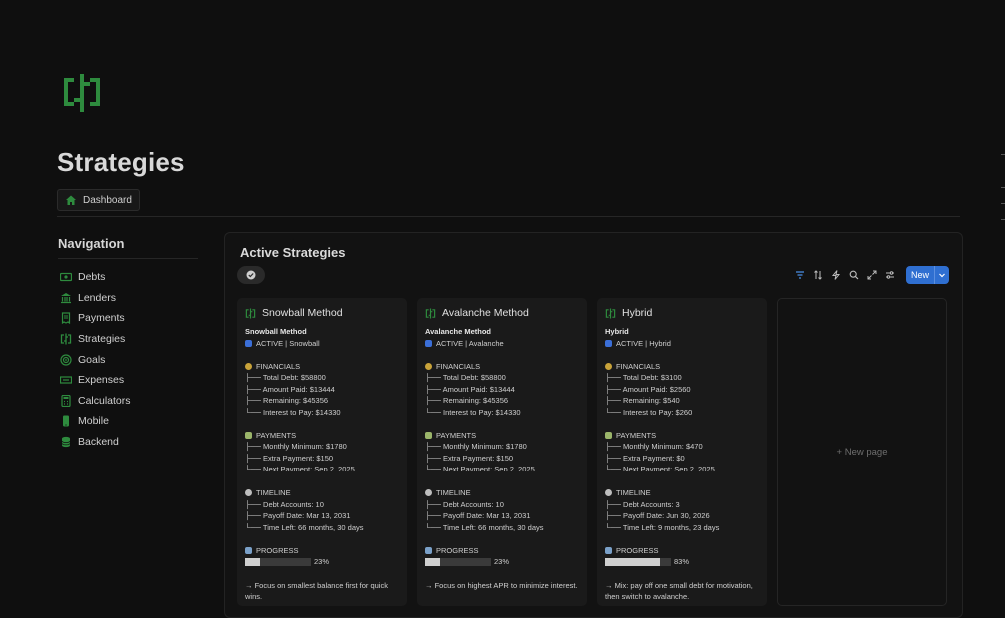 Image resolution: width=1005 pixels, height=618 pixels. I want to click on bolt-icon, so click(836, 275).